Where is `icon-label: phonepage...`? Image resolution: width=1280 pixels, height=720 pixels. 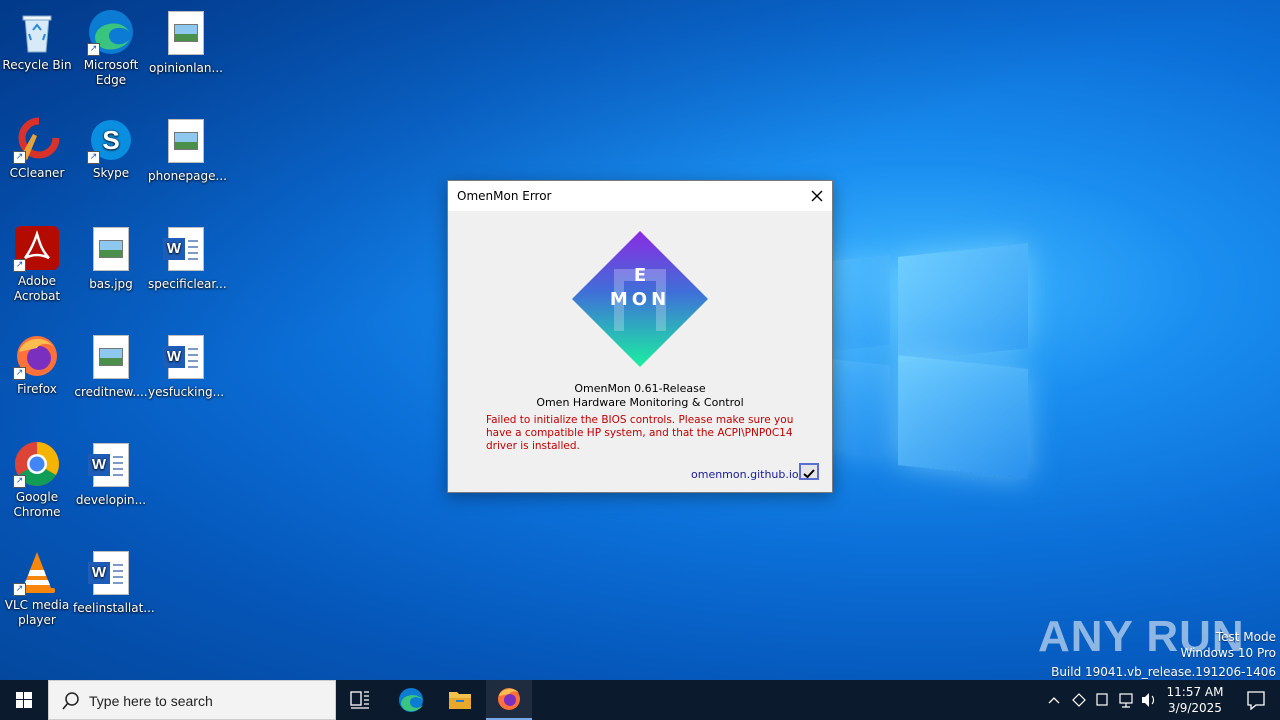 icon-label: phonepage... is located at coordinates (187, 176).